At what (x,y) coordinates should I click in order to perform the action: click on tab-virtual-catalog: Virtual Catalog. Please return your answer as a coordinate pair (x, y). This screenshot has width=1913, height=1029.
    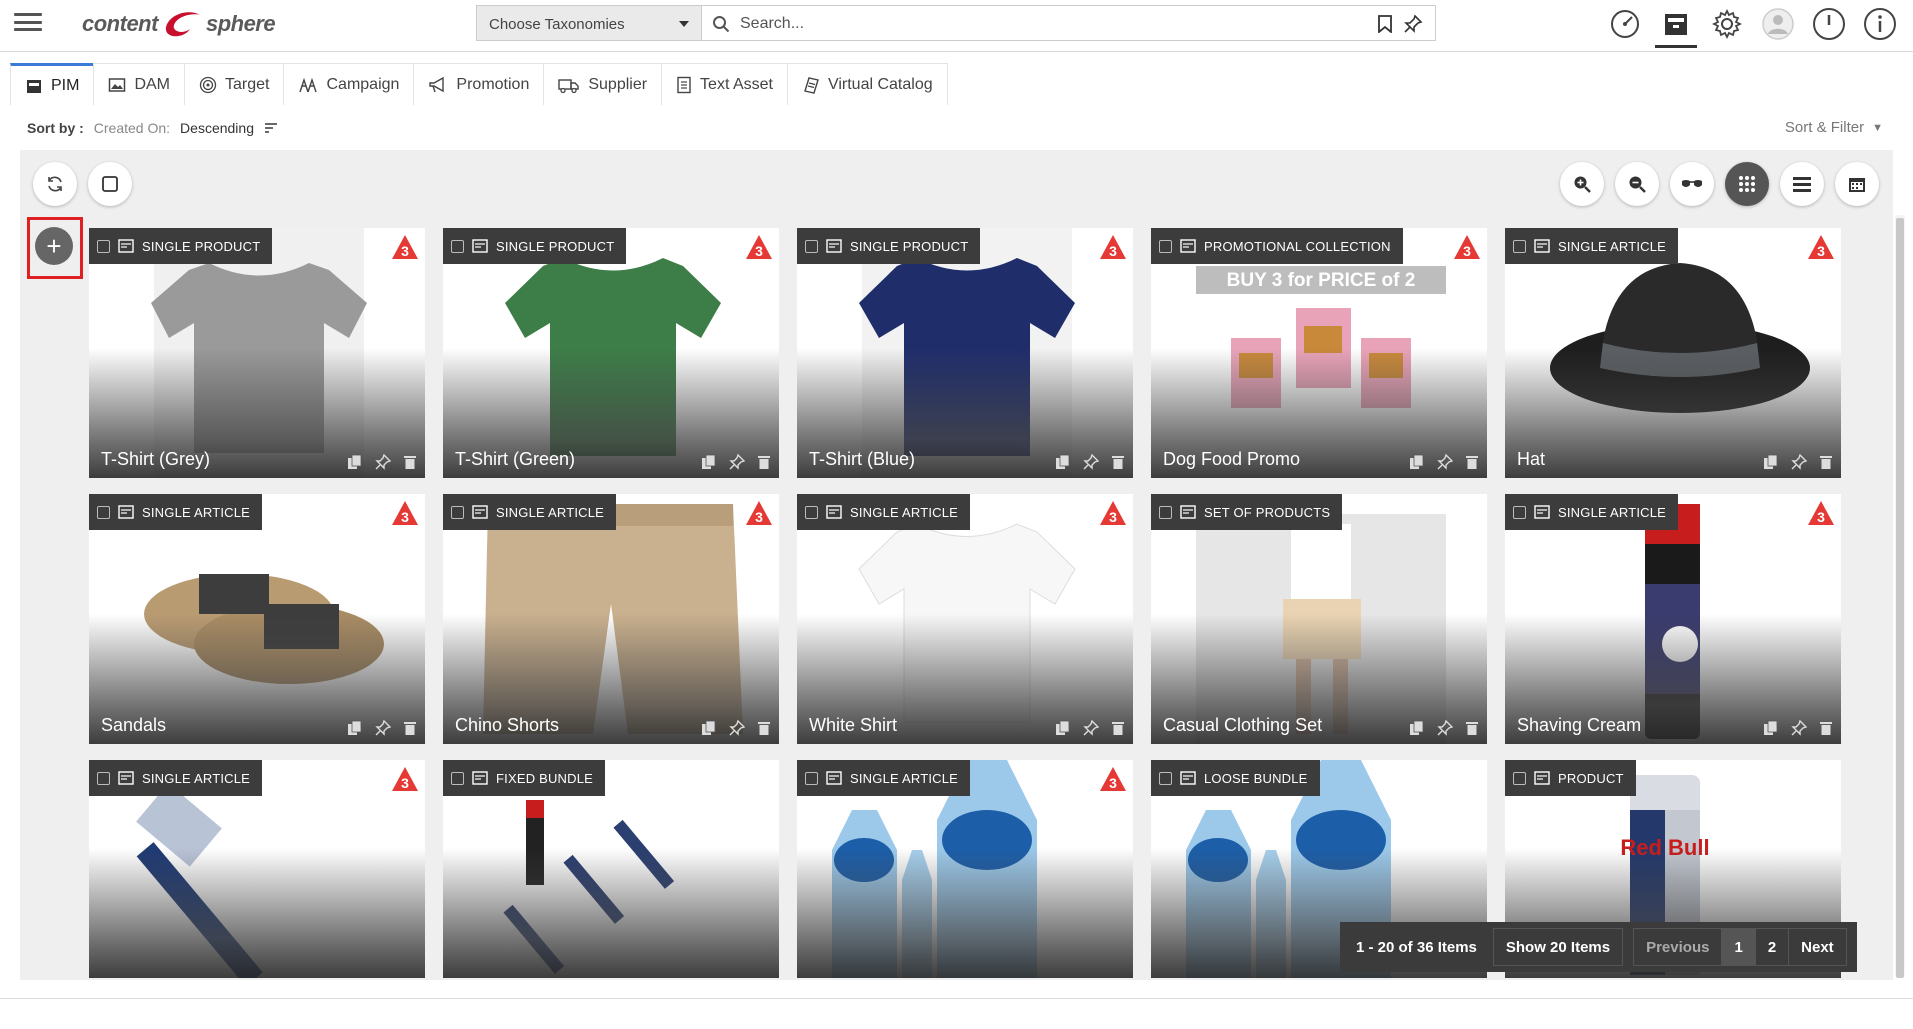
    Looking at the image, I should click on (867, 84).